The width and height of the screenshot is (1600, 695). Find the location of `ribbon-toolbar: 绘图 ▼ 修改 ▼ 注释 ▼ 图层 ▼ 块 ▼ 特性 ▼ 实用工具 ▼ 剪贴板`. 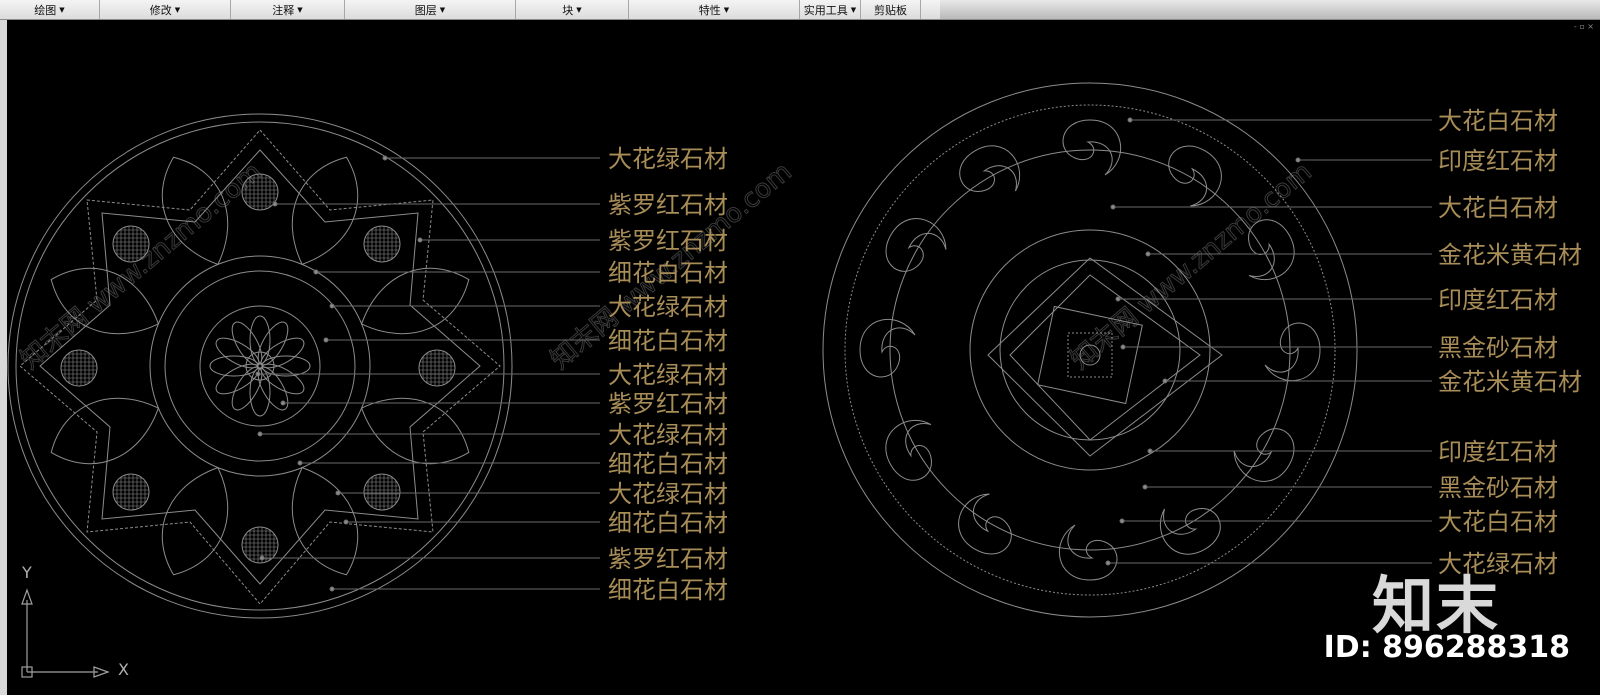

ribbon-toolbar: 绘图 ▼ 修改 ▼ 注释 ▼ 图层 ▼ 块 ▼ 特性 ▼ 实用工具 ▼ 剪贴板 is located at coordinates (800, 10).